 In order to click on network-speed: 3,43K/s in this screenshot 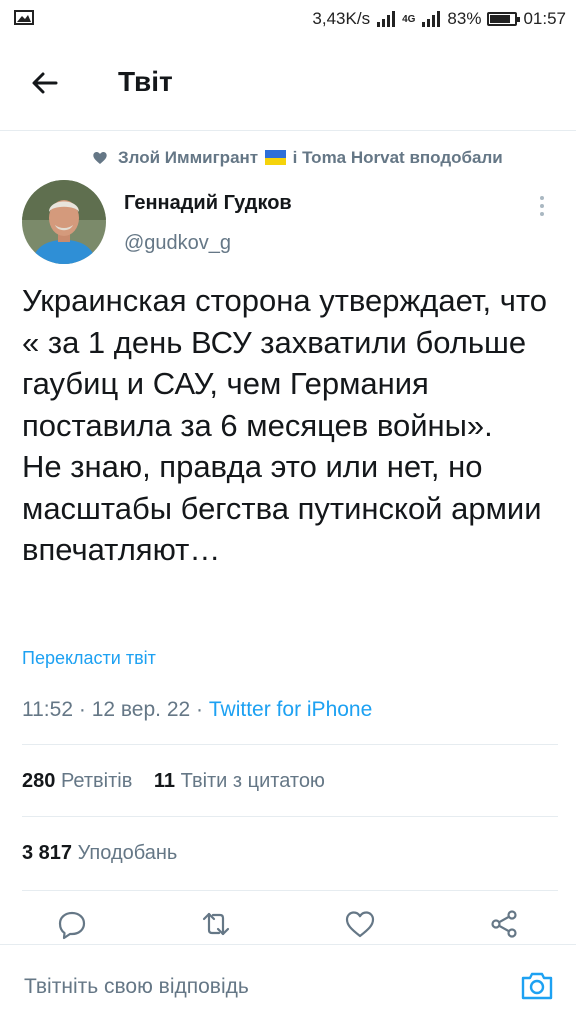, I will do `click(341, 18)`.